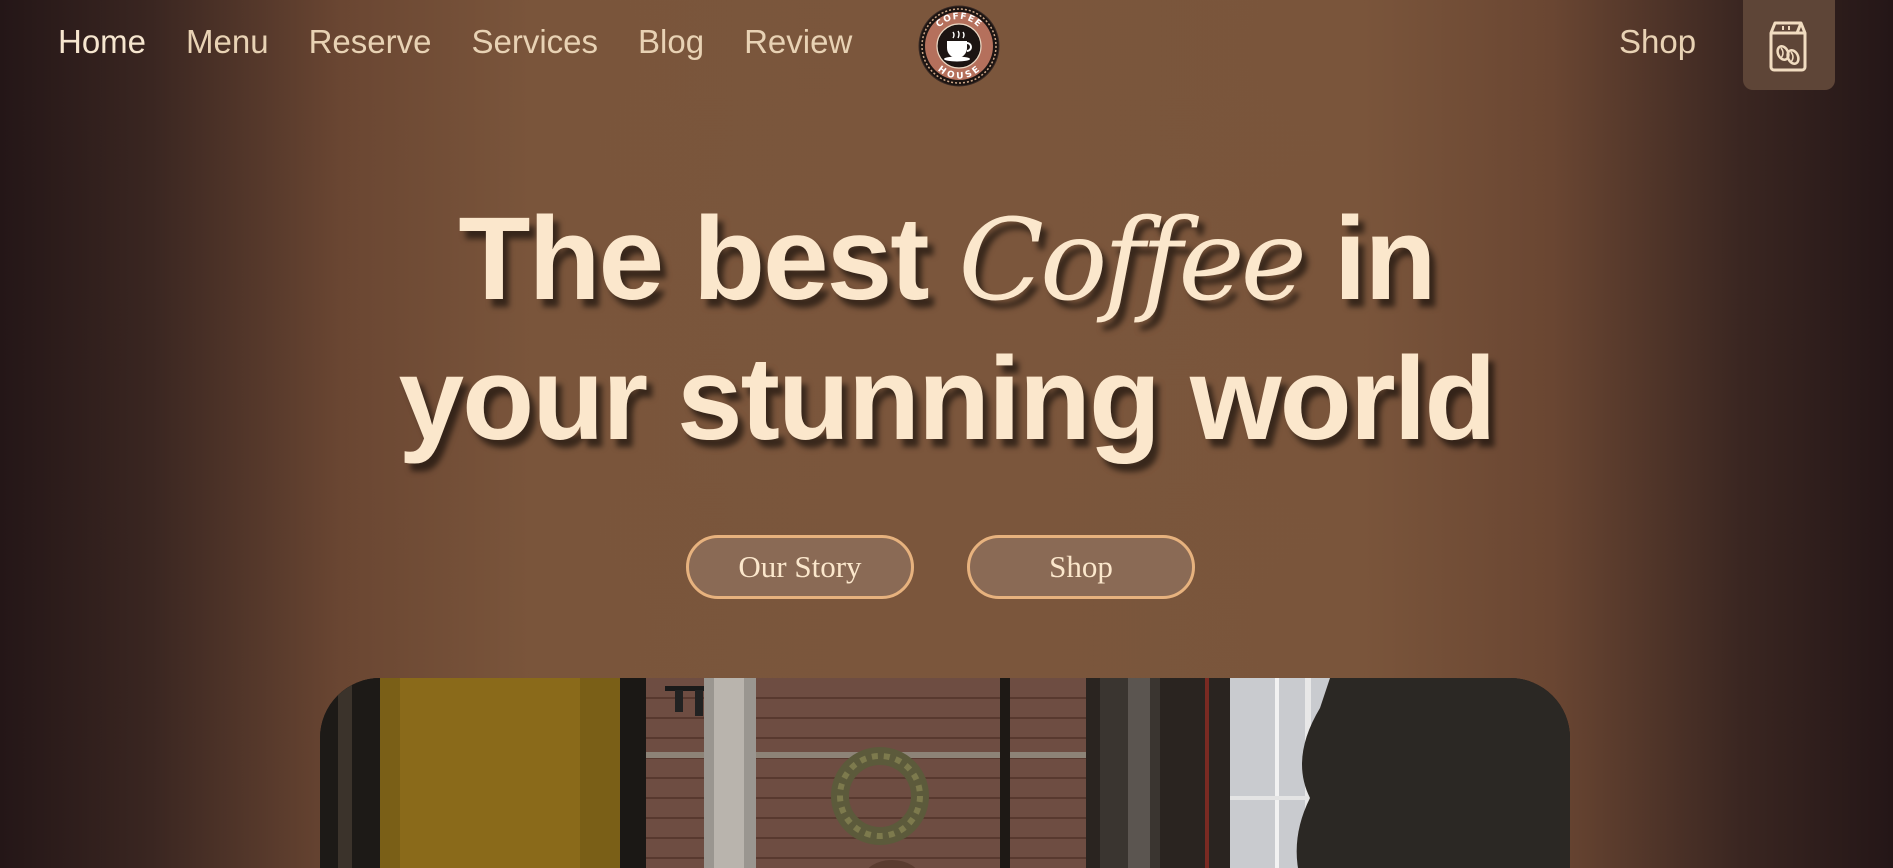  I want to click on nav-links: Home Menu Reserve Services Blog Review, so click(475, 42).